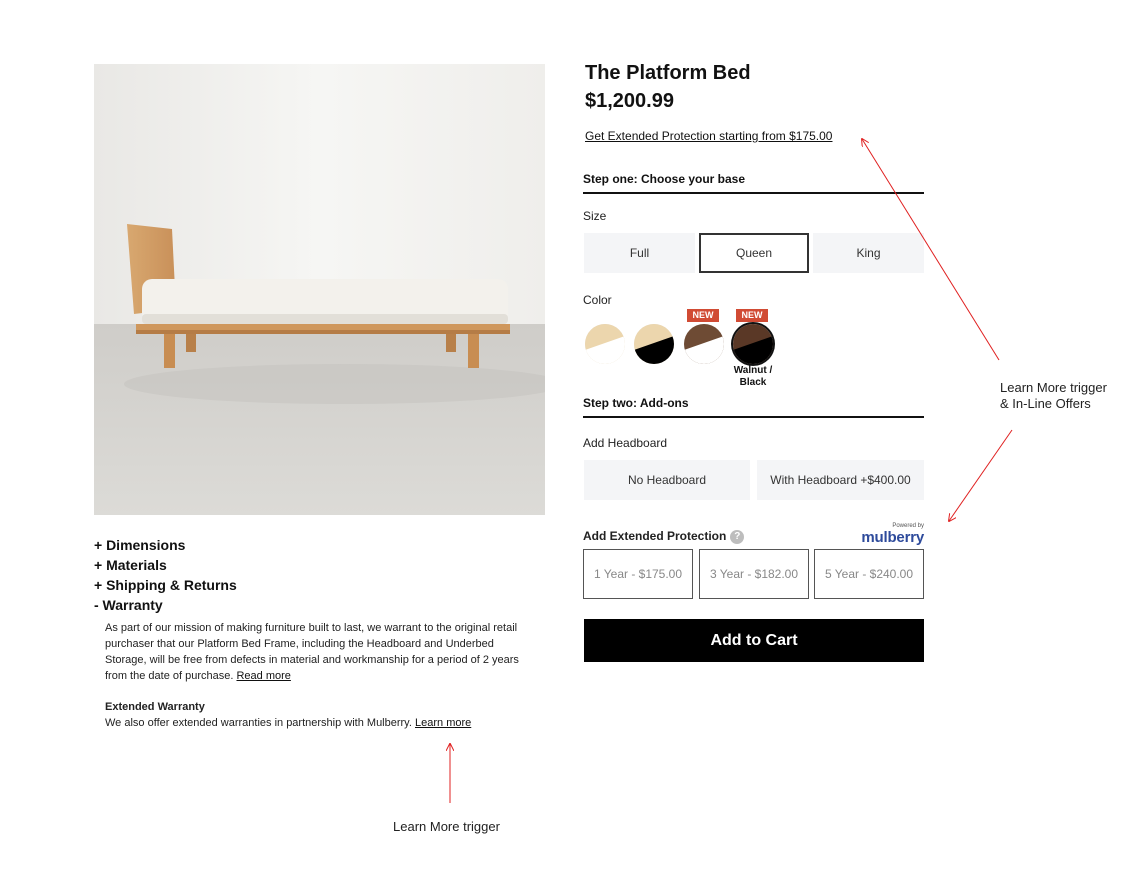 Image resolution: width=1136 pixels, height=874 pixels. I want to click on headboard-option-with: With Headboard +$400.00, so click(840, 480).